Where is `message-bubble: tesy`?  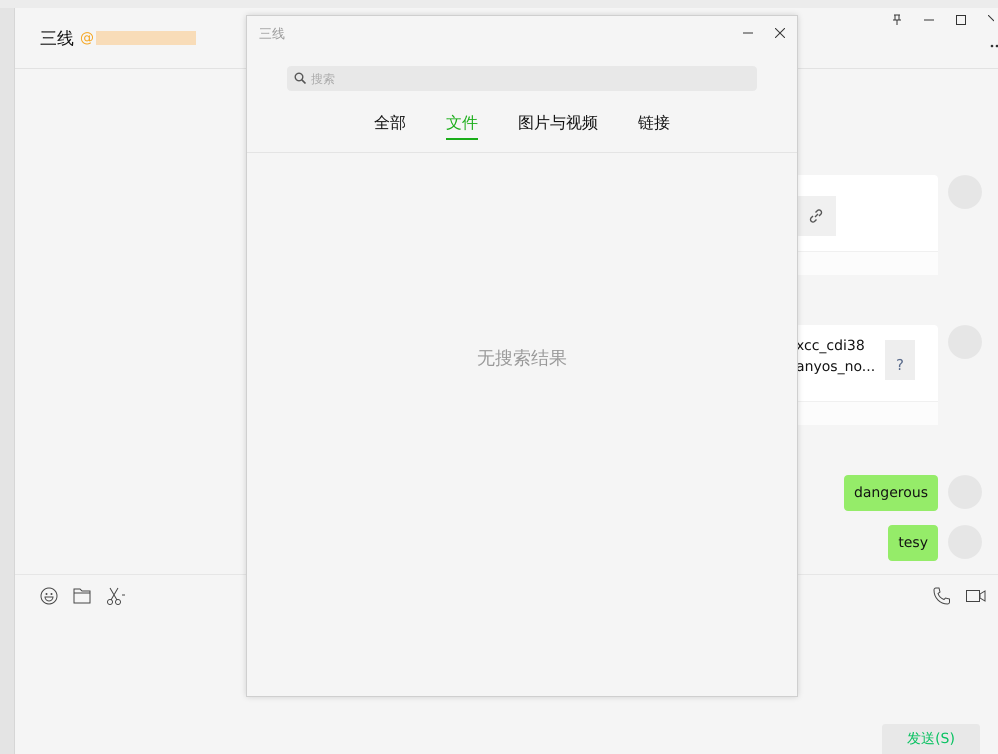
message-bubble: tesy is located at coordinates (913, 543).